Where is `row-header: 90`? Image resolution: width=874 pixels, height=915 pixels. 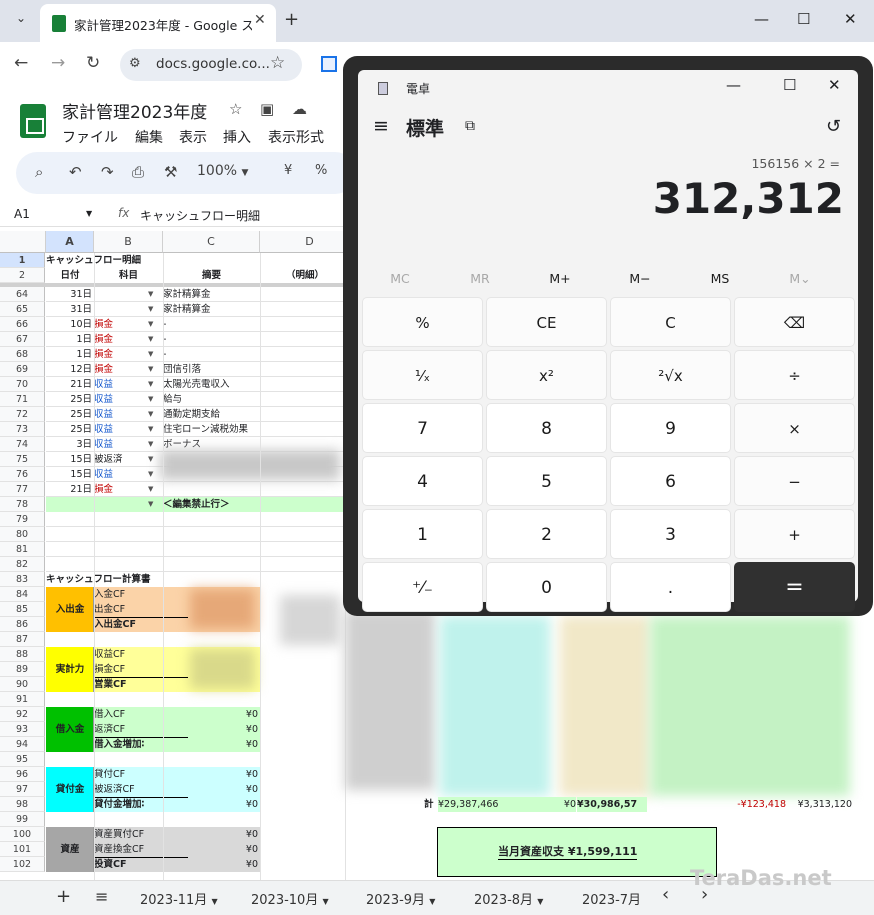 row-header: 90 is located at coordinates (22, 684).